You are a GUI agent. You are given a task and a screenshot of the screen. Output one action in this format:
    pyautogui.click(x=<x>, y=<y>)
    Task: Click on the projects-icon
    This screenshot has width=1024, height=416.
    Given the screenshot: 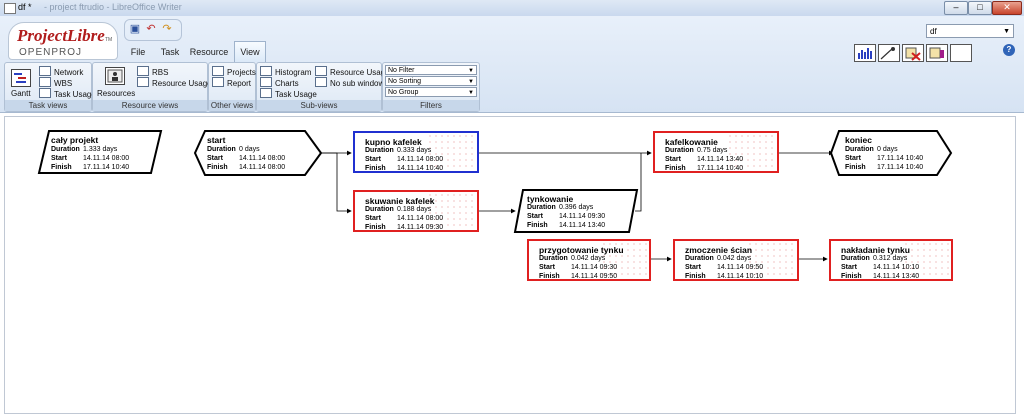 What is the action you would take?
    pyautogui.click(x=218, y=71)
    